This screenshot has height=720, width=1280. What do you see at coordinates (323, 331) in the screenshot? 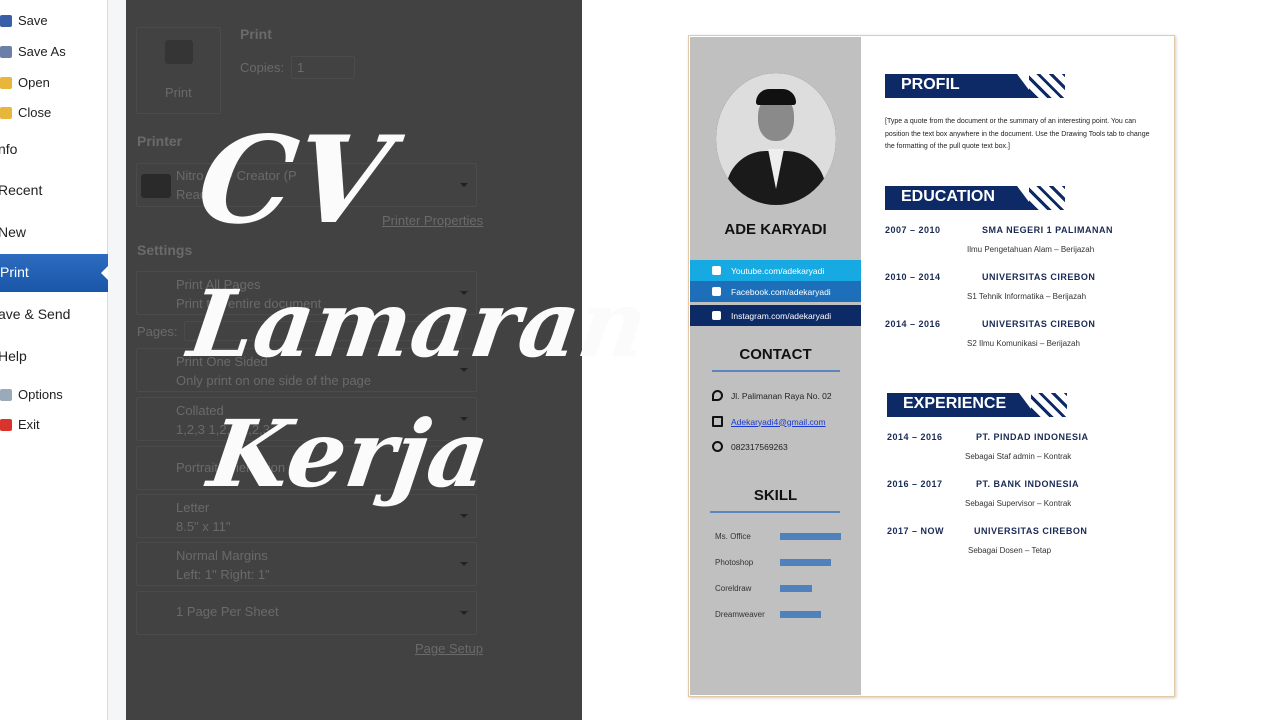
I see `pages-input` at bounding box center [323, 331].